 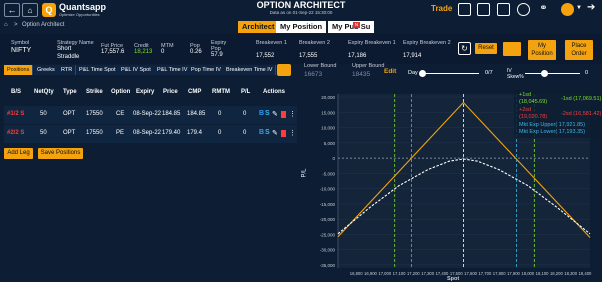 I want to click on edit-bounds-link: Edit, so click(x=390, y=71).